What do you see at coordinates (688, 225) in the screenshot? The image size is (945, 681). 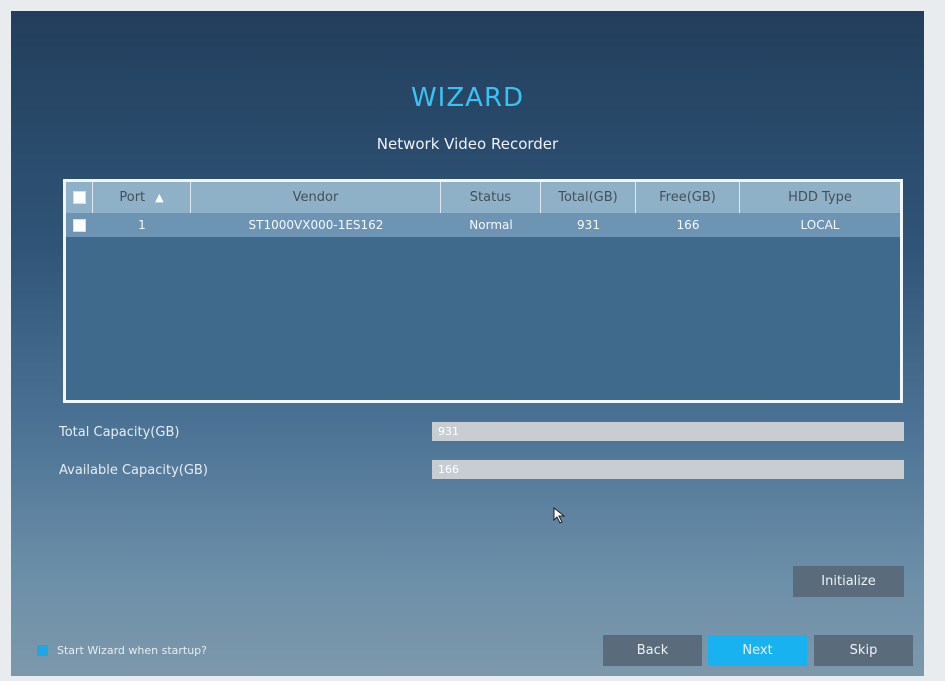 I see `cell-free: 166` at bounding box center [688, 225].